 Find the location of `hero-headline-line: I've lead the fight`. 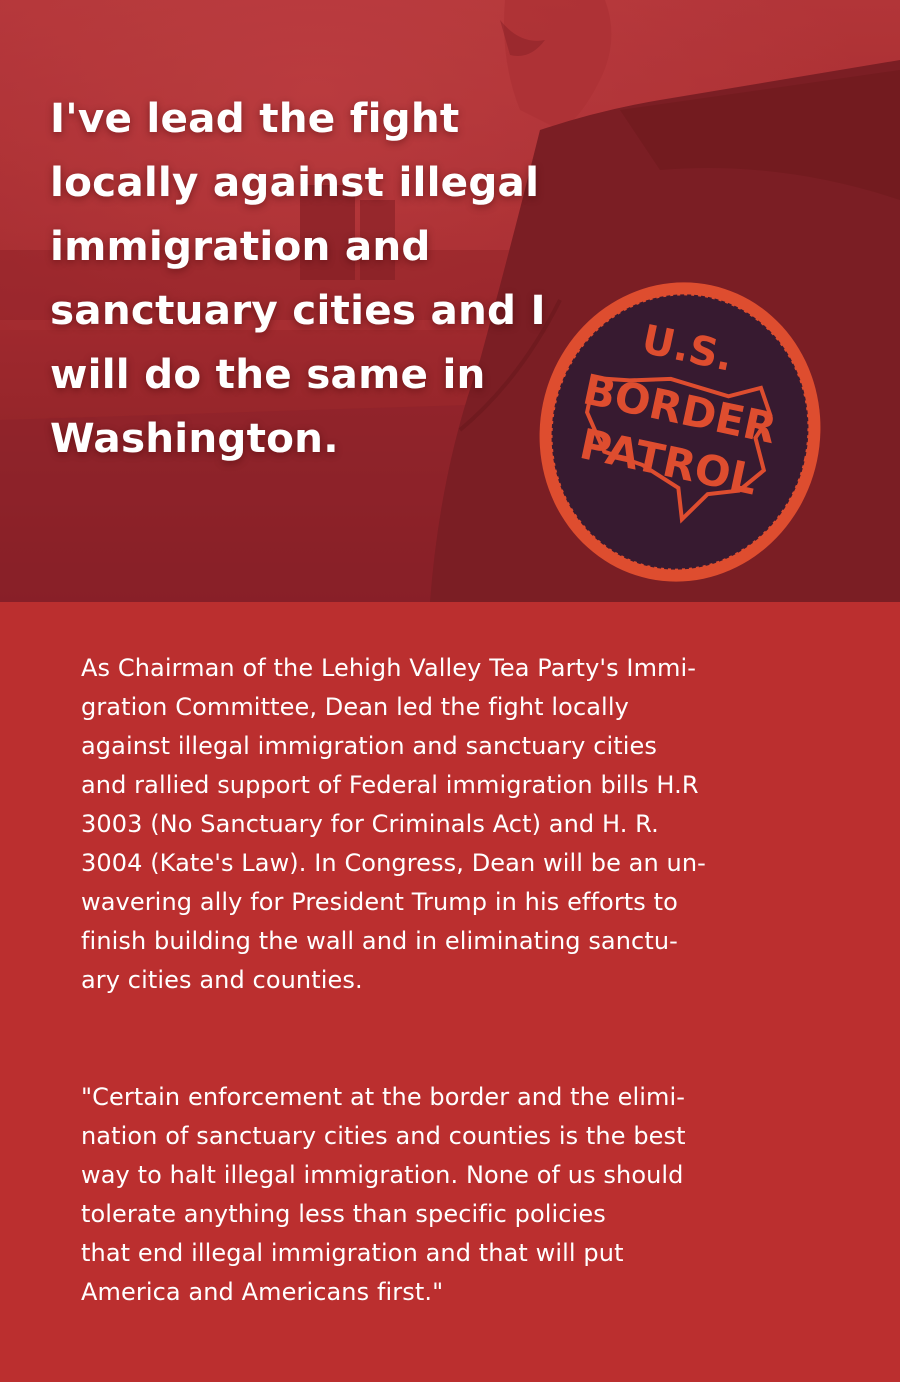

hero-headline-line: I've lead the fight is located at coordinates (255, 118).